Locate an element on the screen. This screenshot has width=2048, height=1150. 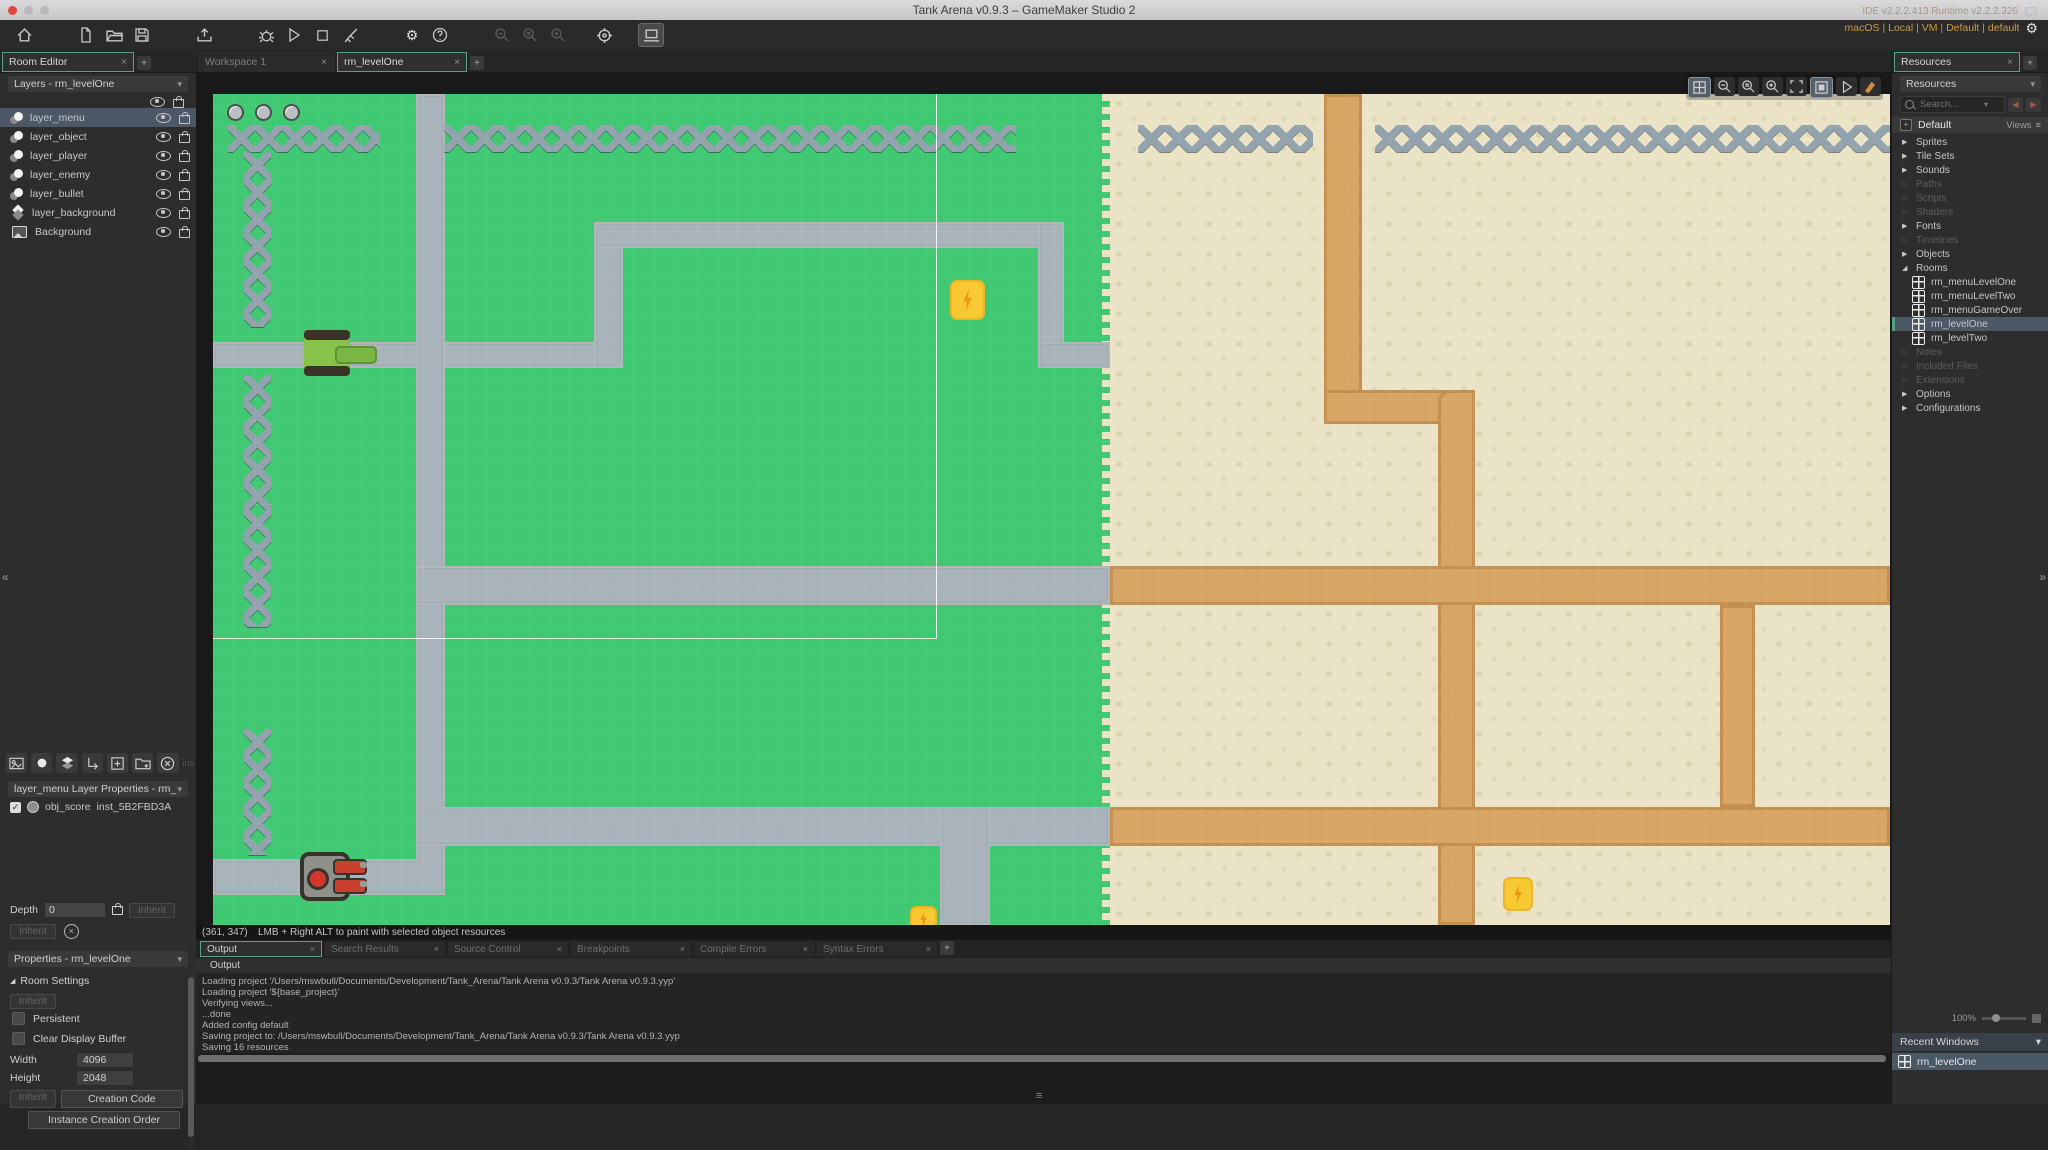
search-prev-icon: ◀ is located at coordinates (2015, 104).